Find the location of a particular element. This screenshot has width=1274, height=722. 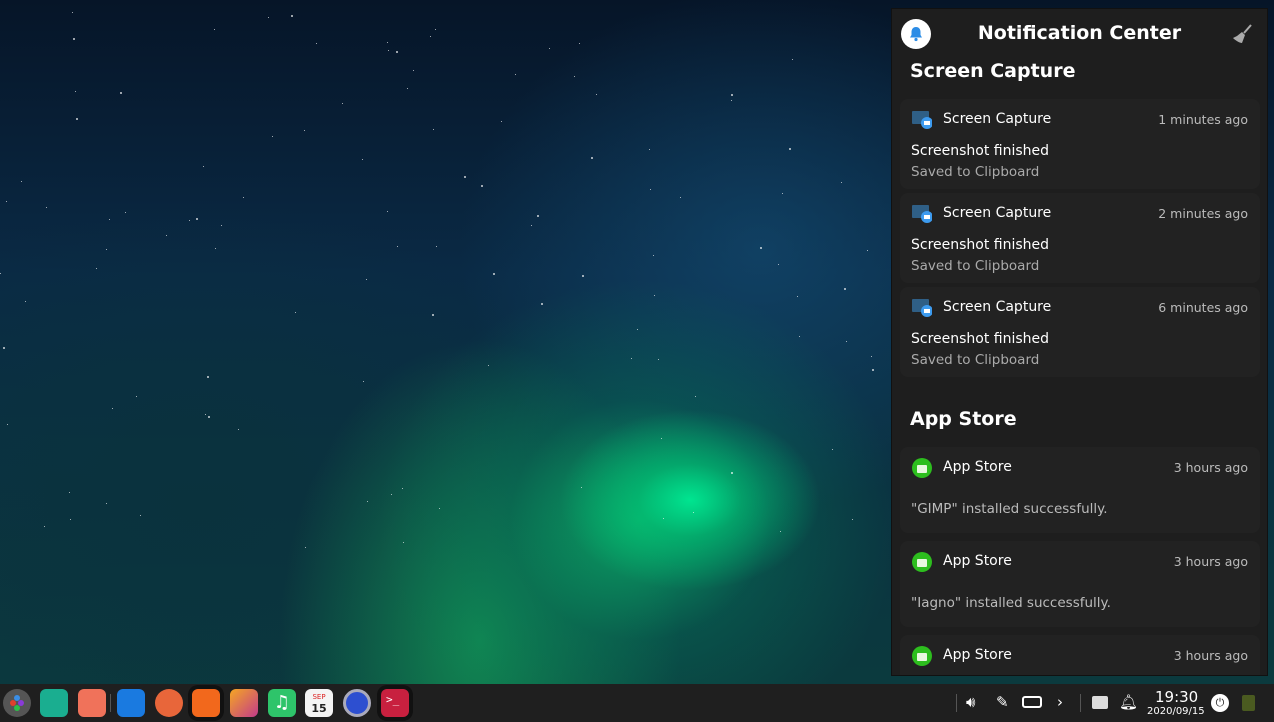

music-icon: ♫ is located at coordinates (282, 703).